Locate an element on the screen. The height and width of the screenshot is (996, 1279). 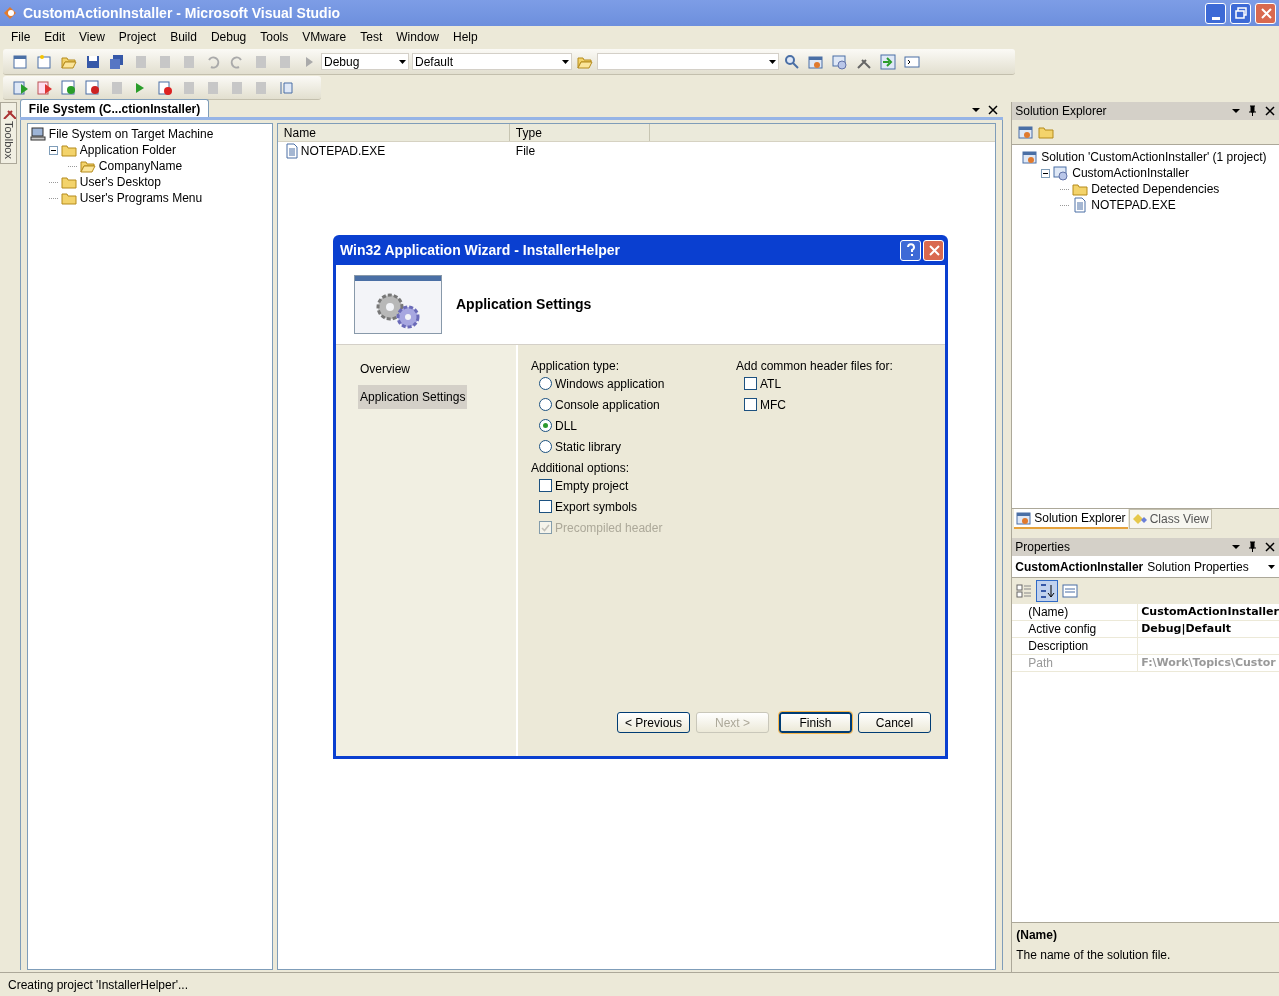
property-name: (Name) is located at coordinates (1075, 612).